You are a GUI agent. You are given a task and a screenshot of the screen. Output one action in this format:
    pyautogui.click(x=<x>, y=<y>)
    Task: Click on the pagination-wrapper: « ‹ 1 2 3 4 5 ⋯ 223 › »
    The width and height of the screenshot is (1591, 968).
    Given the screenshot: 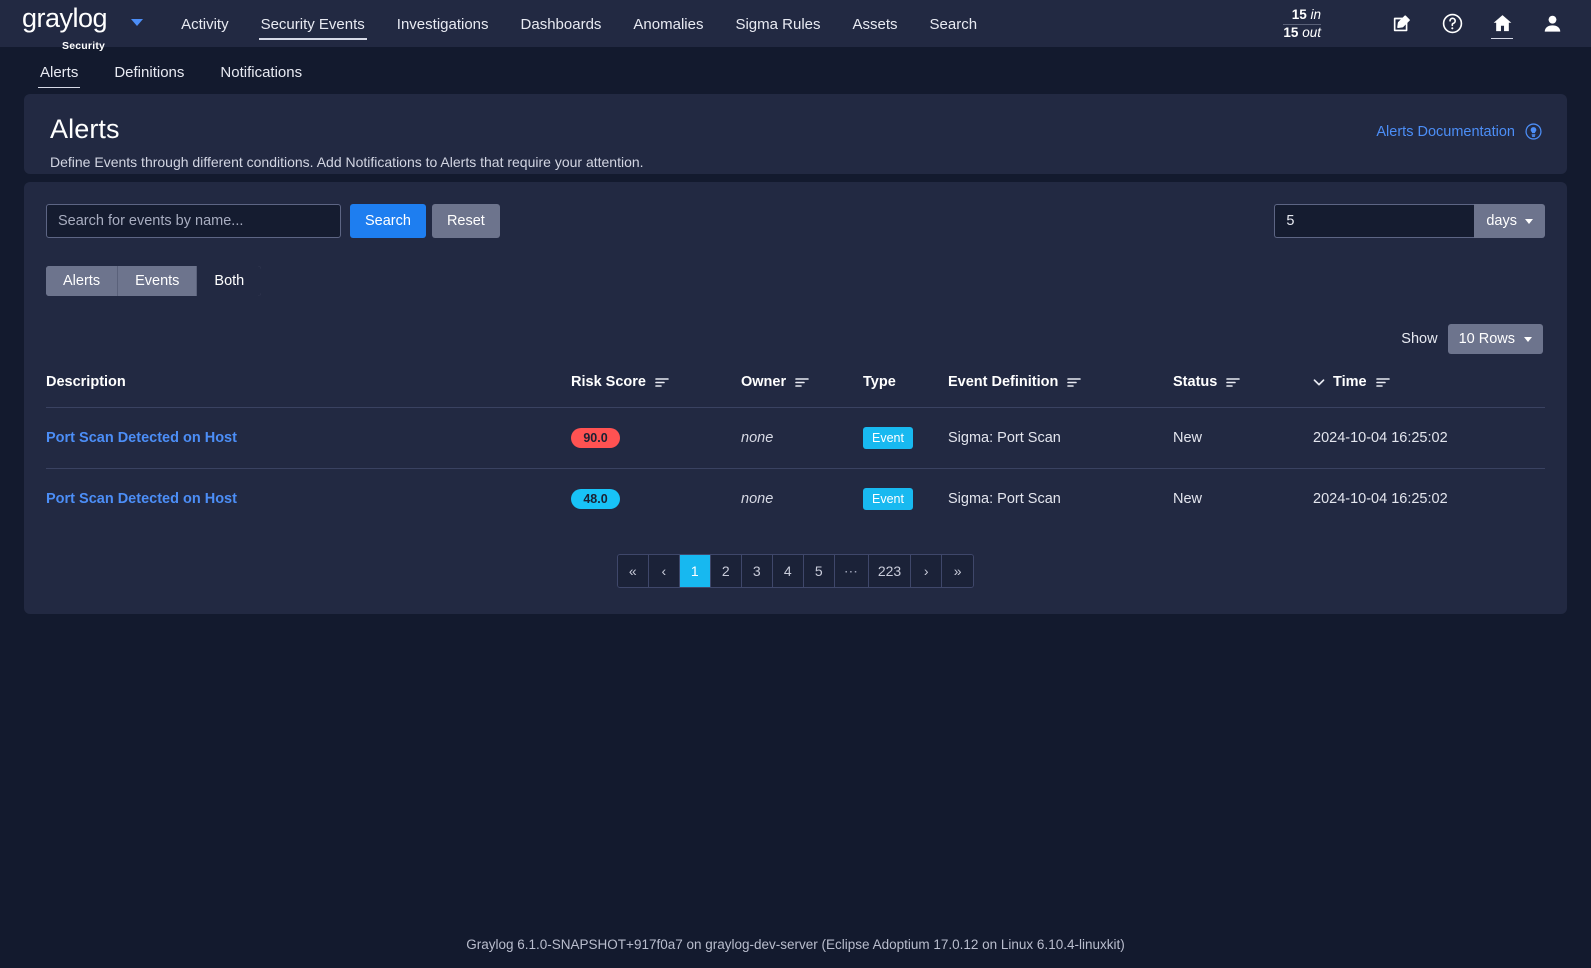 What is the action you would take?
    pyautogui.click(x=795, y=571)
    